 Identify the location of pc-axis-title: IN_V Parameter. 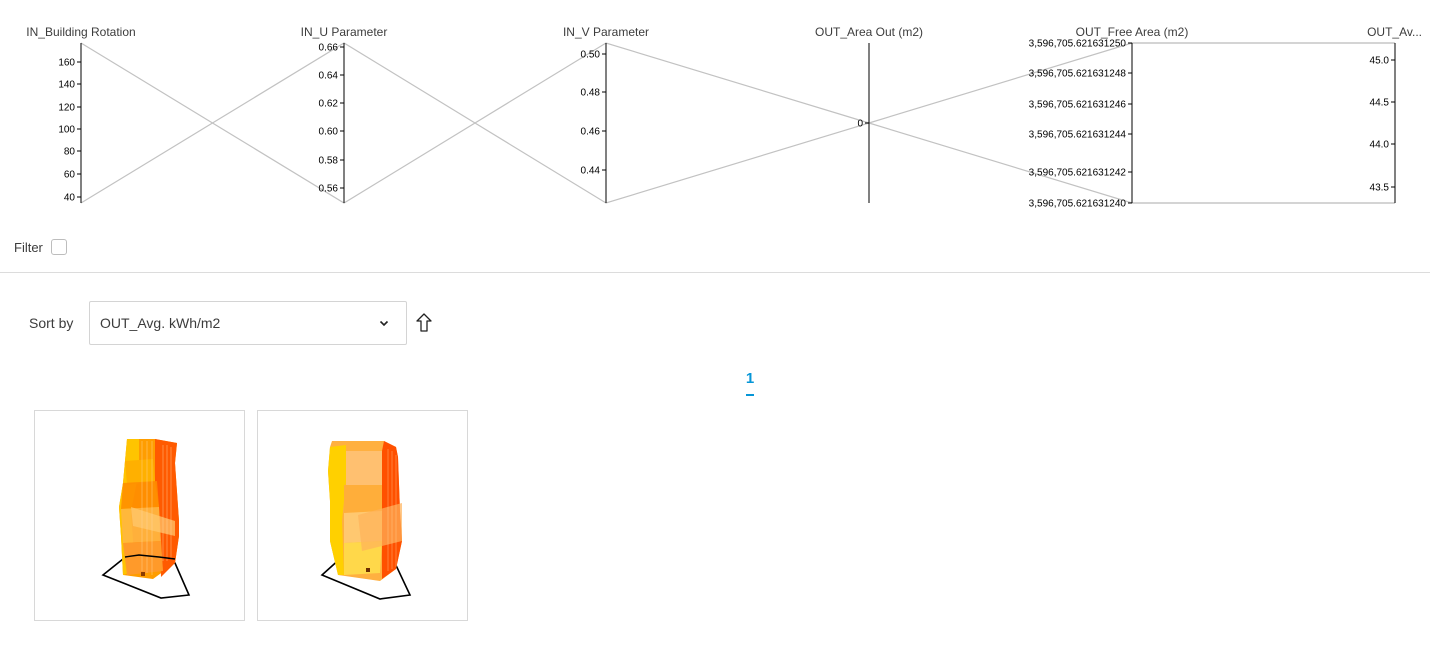
(606, 32).